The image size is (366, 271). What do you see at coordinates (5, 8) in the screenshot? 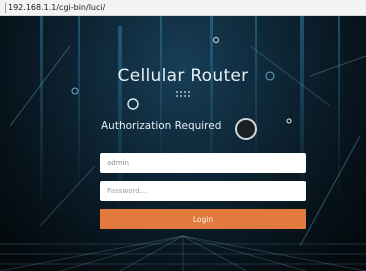
I see `address-bar-divider` at bounding box center [5, 8].